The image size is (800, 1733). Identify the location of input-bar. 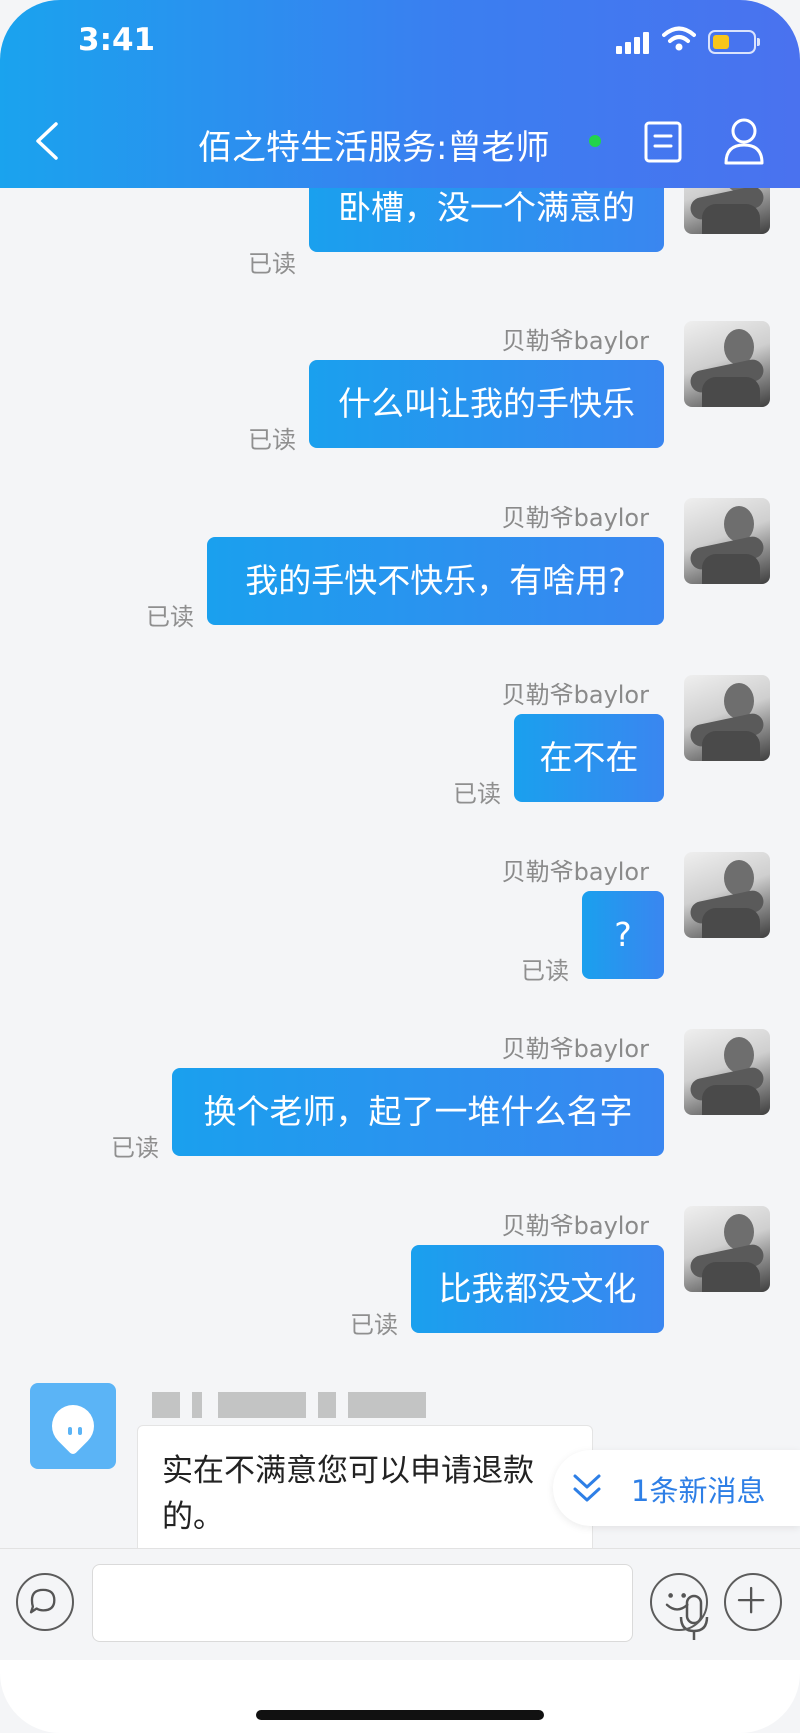
(400, 1604).